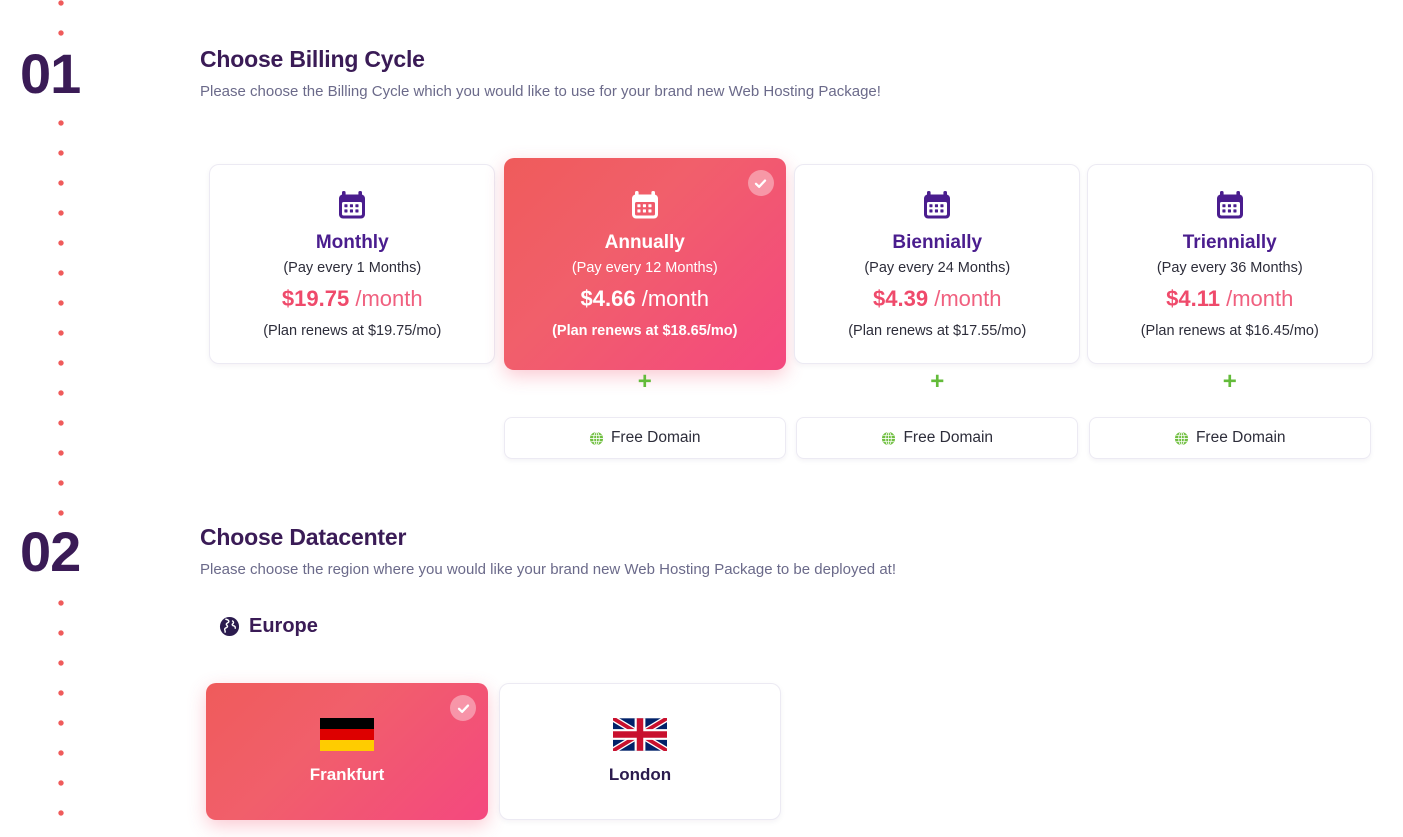 The height and width of the screenshot is (837, 1403). Describe the element at coordinates (493, 751) in the screenshot. I see `datacenter-card-list: Frankfurt London` at that location.